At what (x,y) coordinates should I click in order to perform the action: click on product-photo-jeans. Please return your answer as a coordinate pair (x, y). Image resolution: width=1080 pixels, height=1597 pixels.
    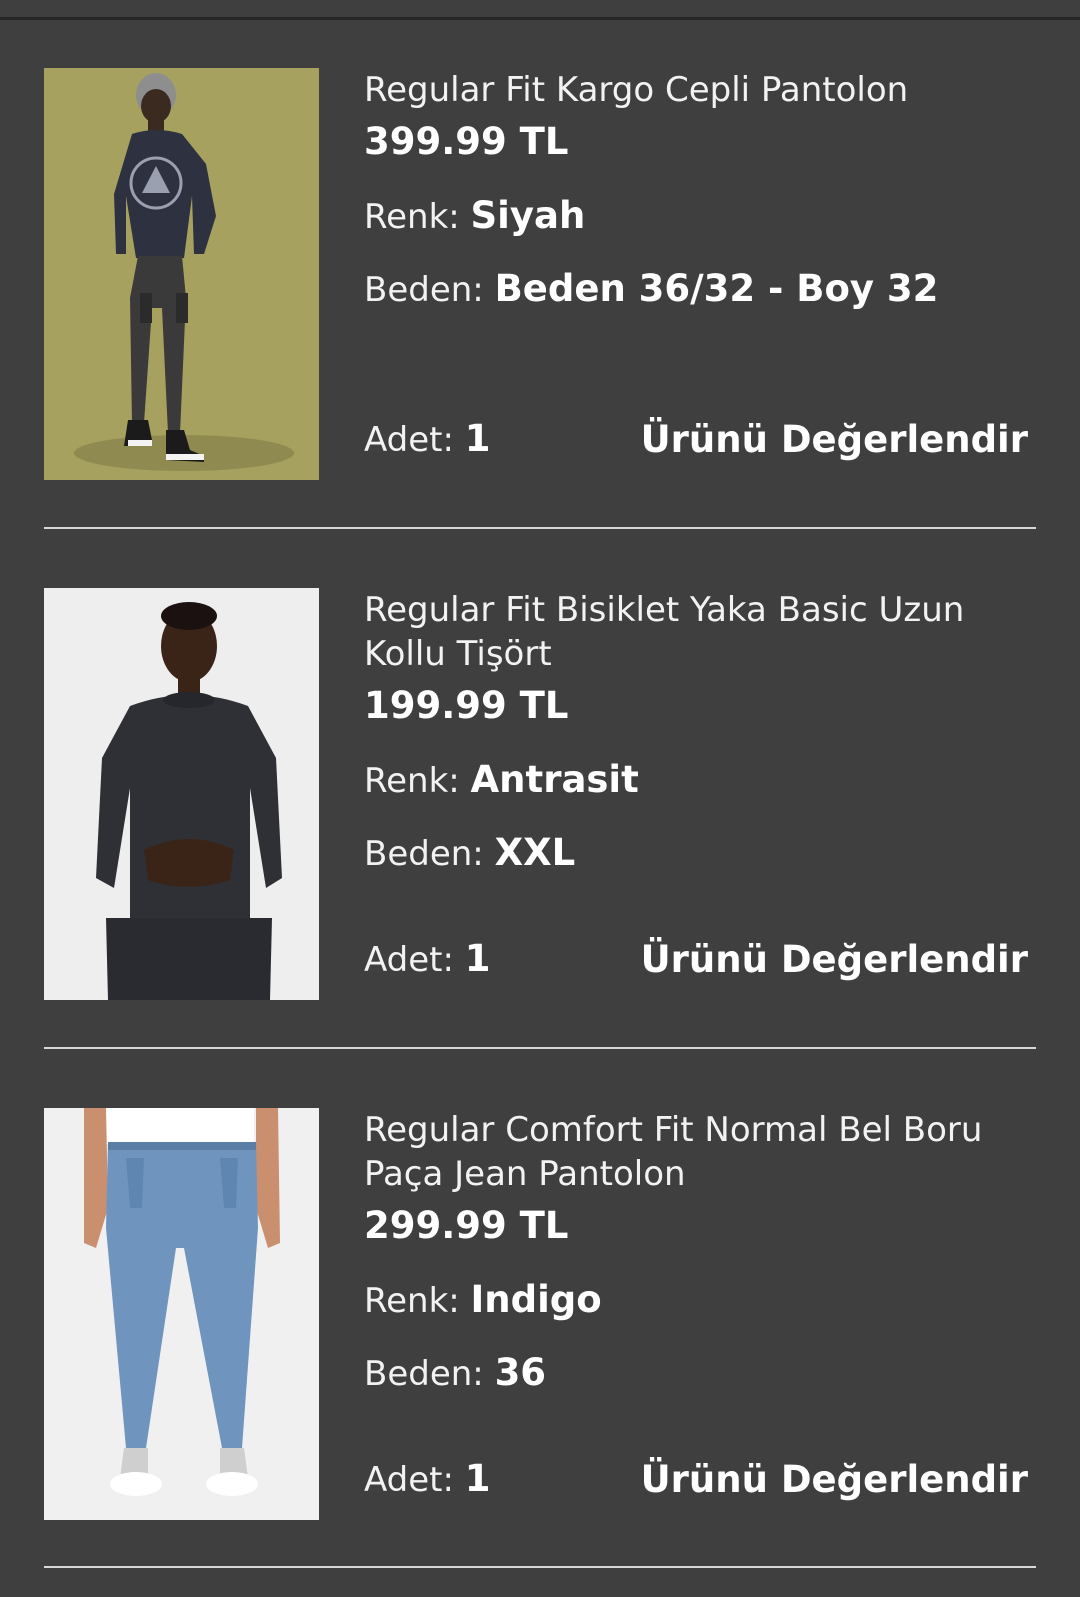
    Looking at the image, I should click on (181, 1314).